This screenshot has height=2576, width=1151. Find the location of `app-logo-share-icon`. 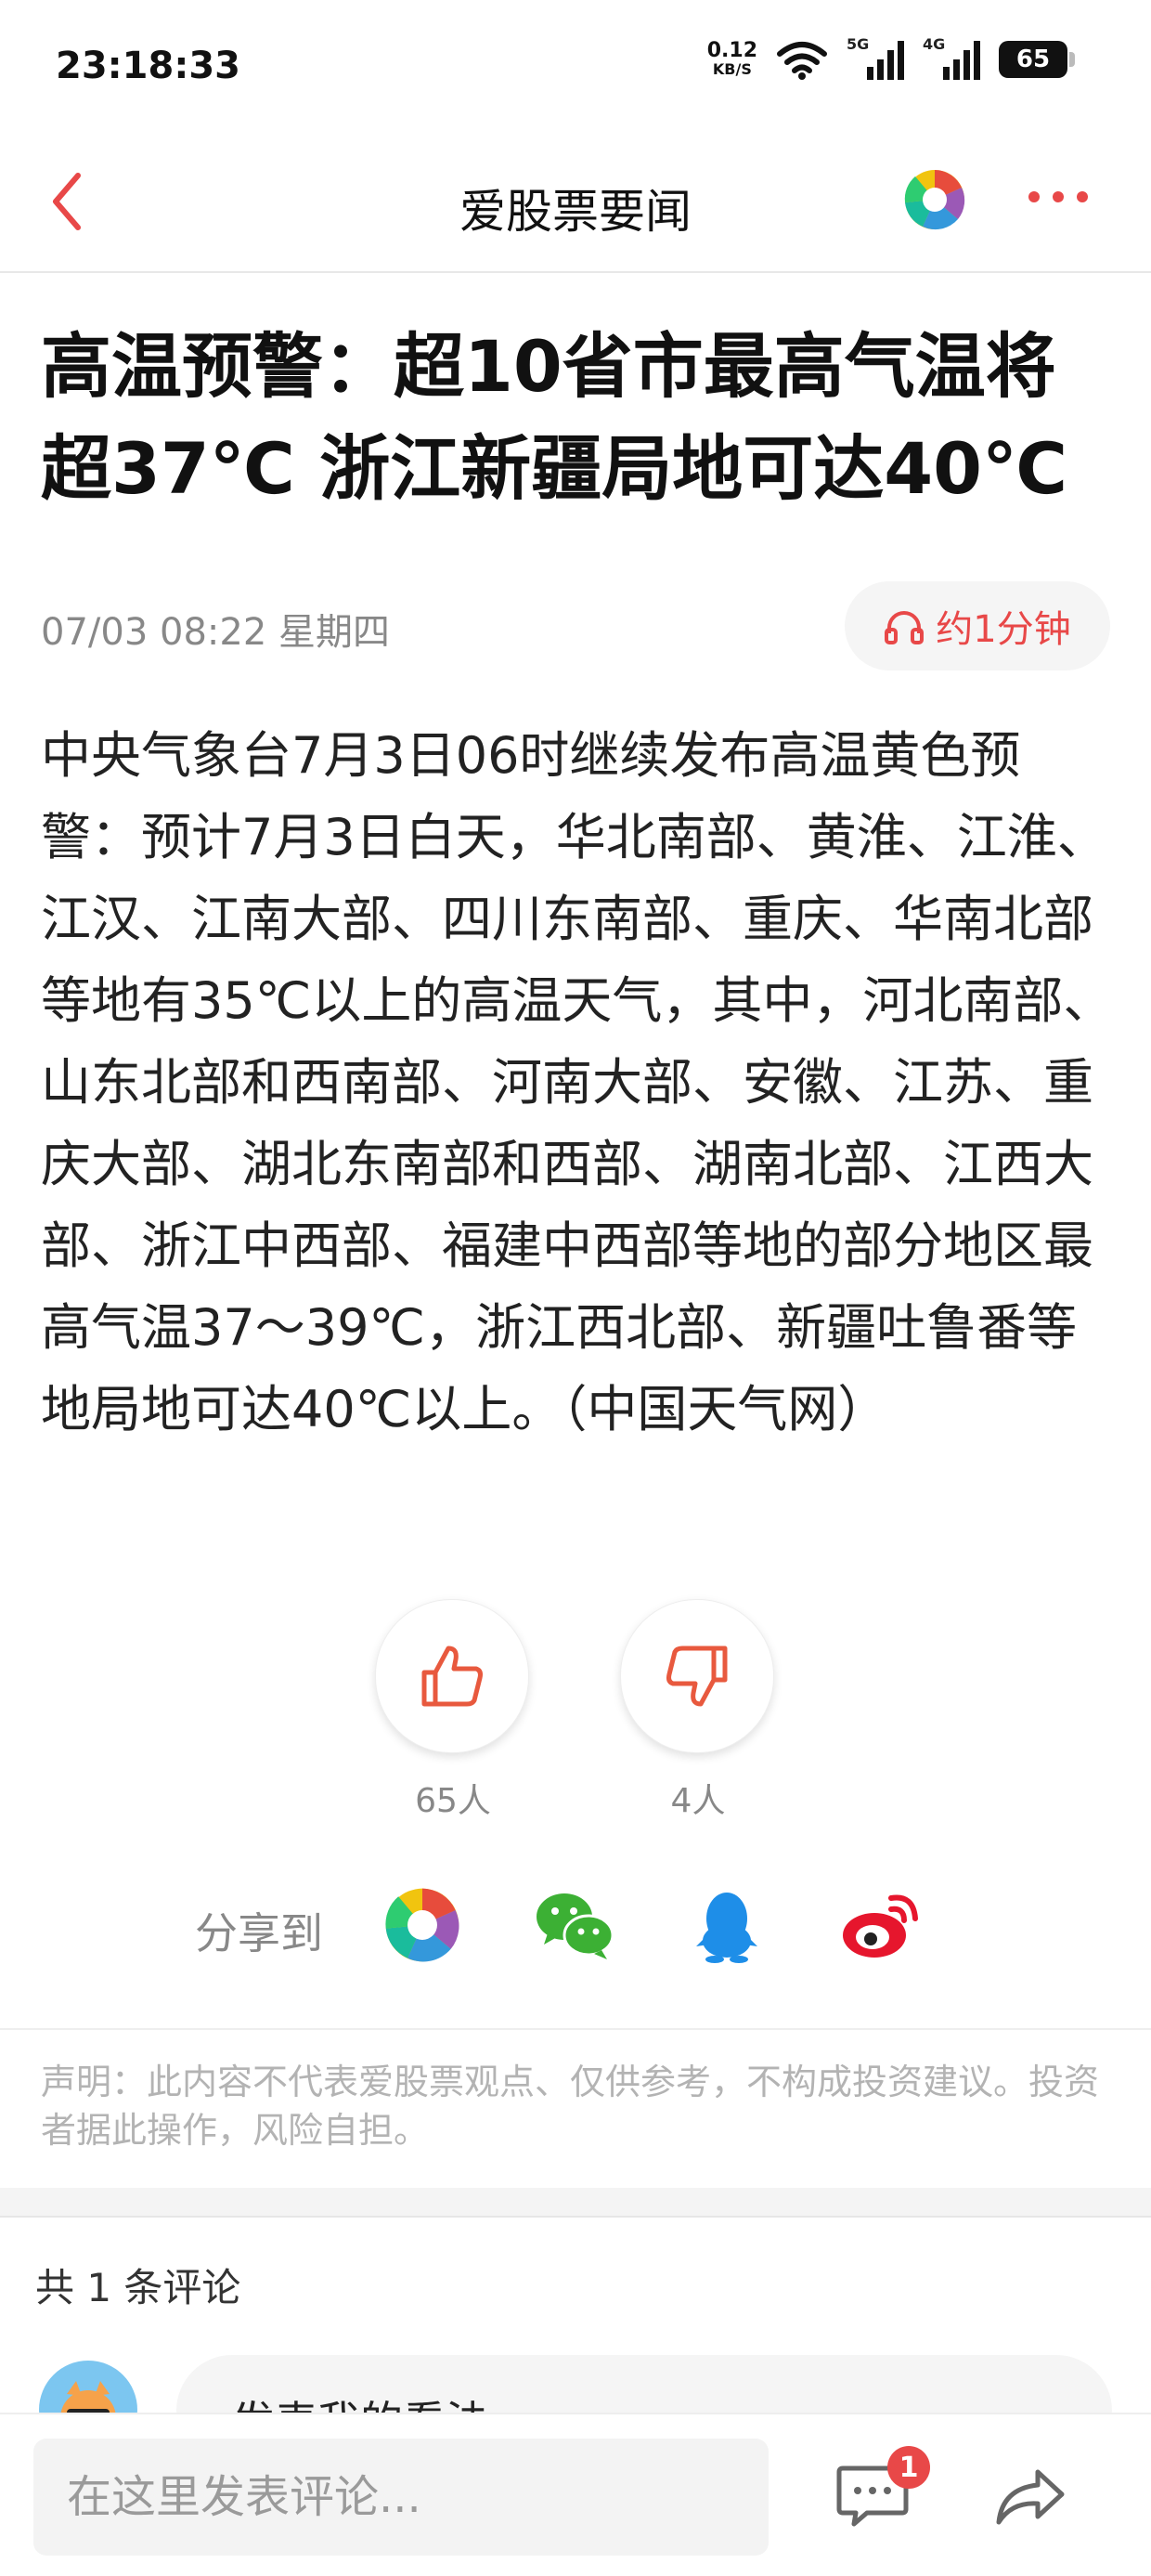

app-logo-share-icon is located at coordinates (422, 1925).